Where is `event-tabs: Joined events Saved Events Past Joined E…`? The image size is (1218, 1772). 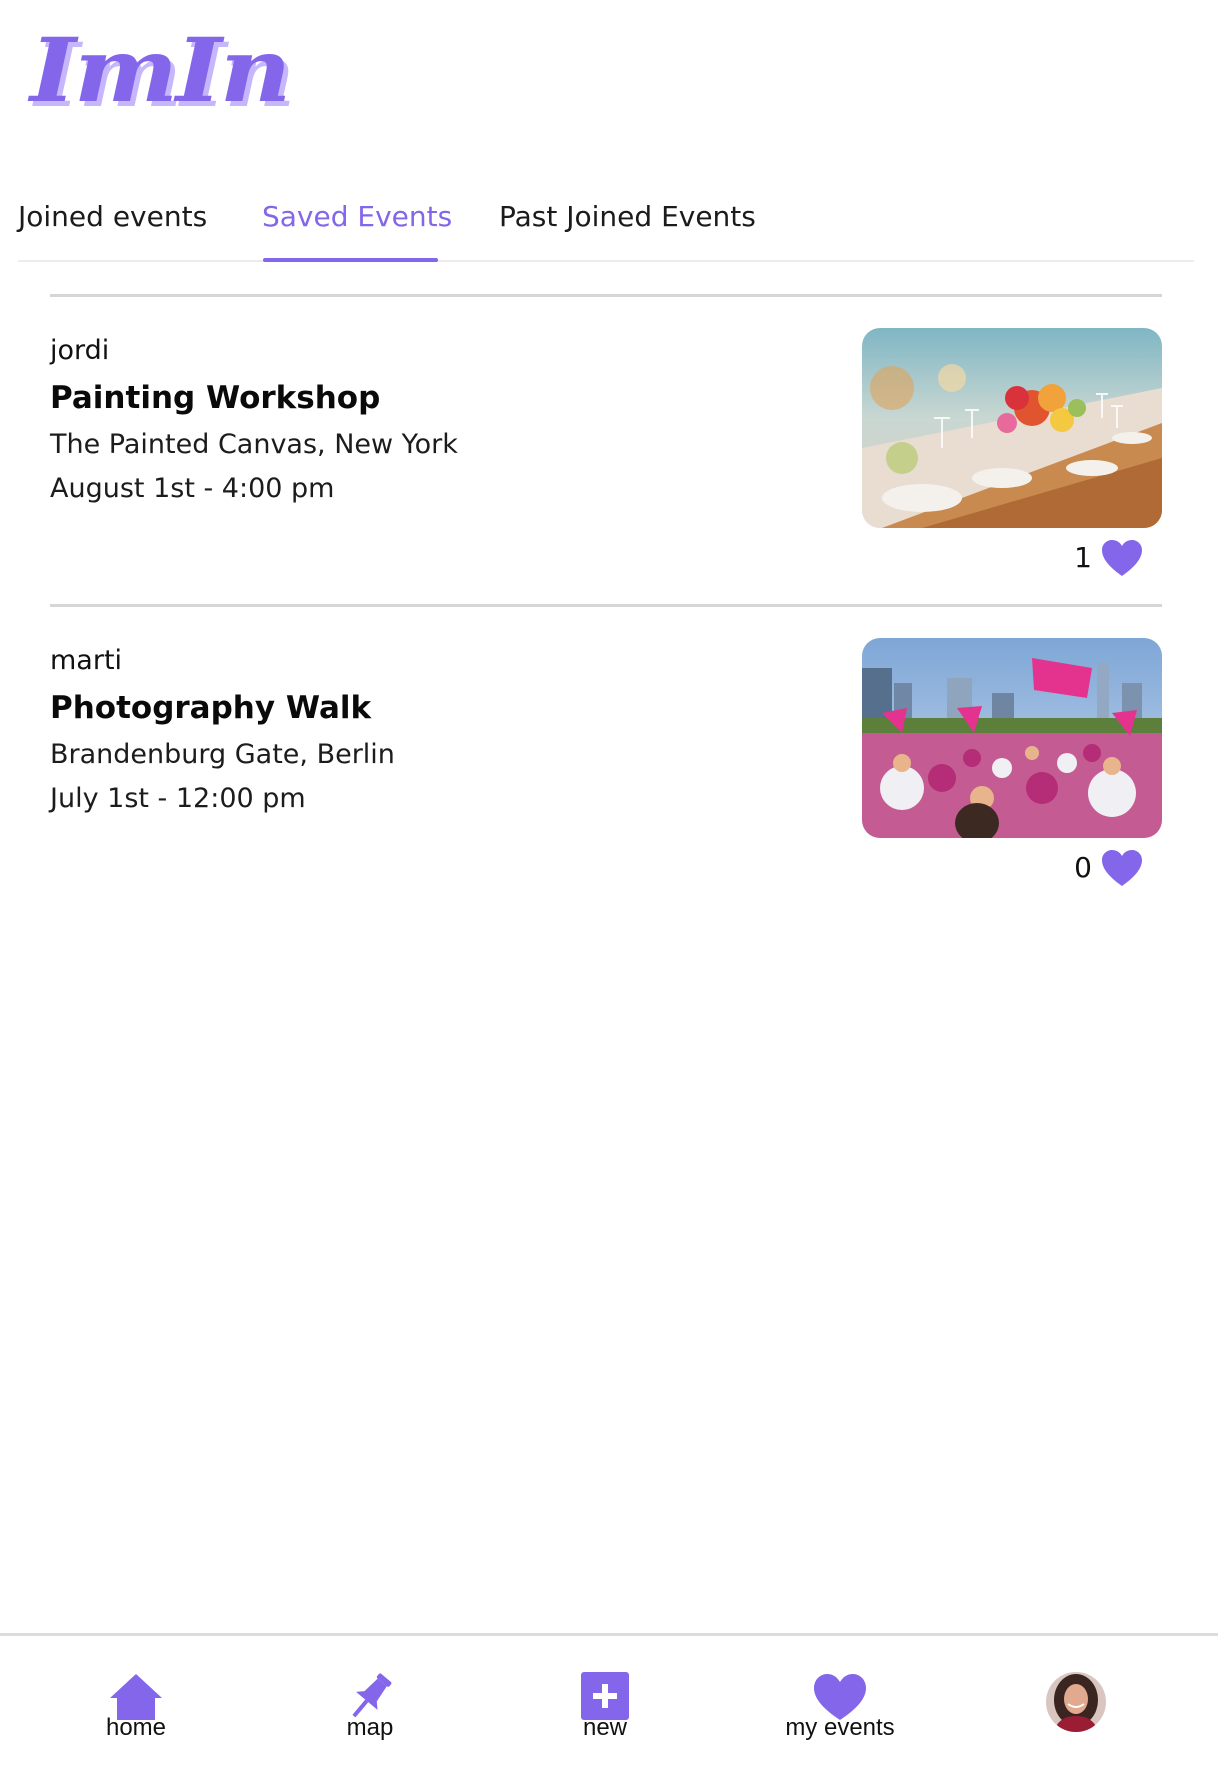 event-tabs: Joined events Saved Events Past Joined E… is located at coordinates (606, 221).